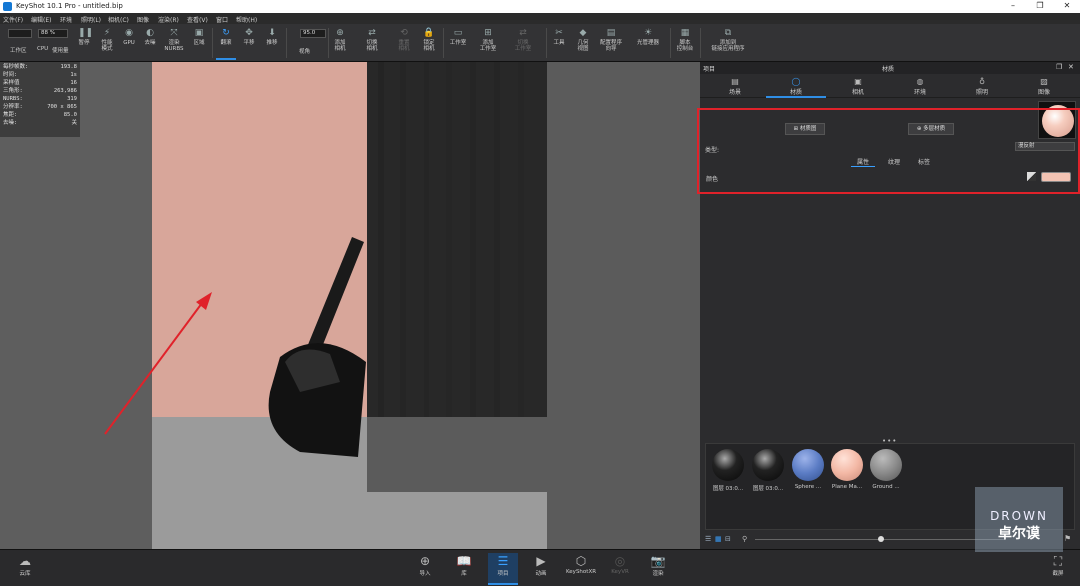 Image resolution: width=1080 pixels, height=586 pixels. What do you see at coordinates (226, 43) in the screenshot?
I see `tumble-button: ↻ 翻滚` at bounding box center [226, 43].